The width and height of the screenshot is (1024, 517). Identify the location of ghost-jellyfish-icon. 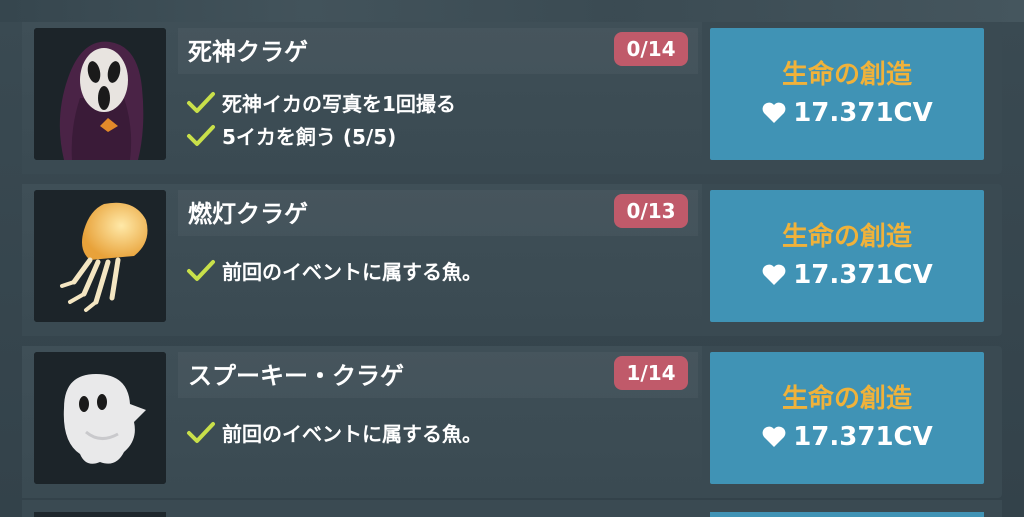
(100, 418).